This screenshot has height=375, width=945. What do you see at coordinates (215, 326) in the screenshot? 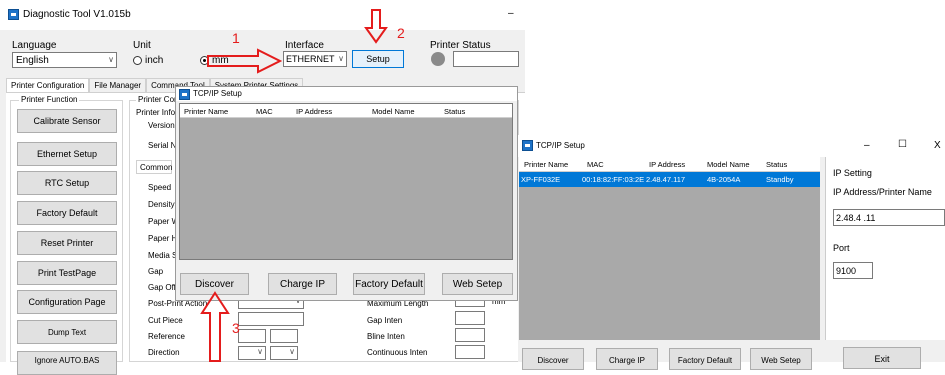
I see `arrow-up-icon` at bounding box center [215, 326].